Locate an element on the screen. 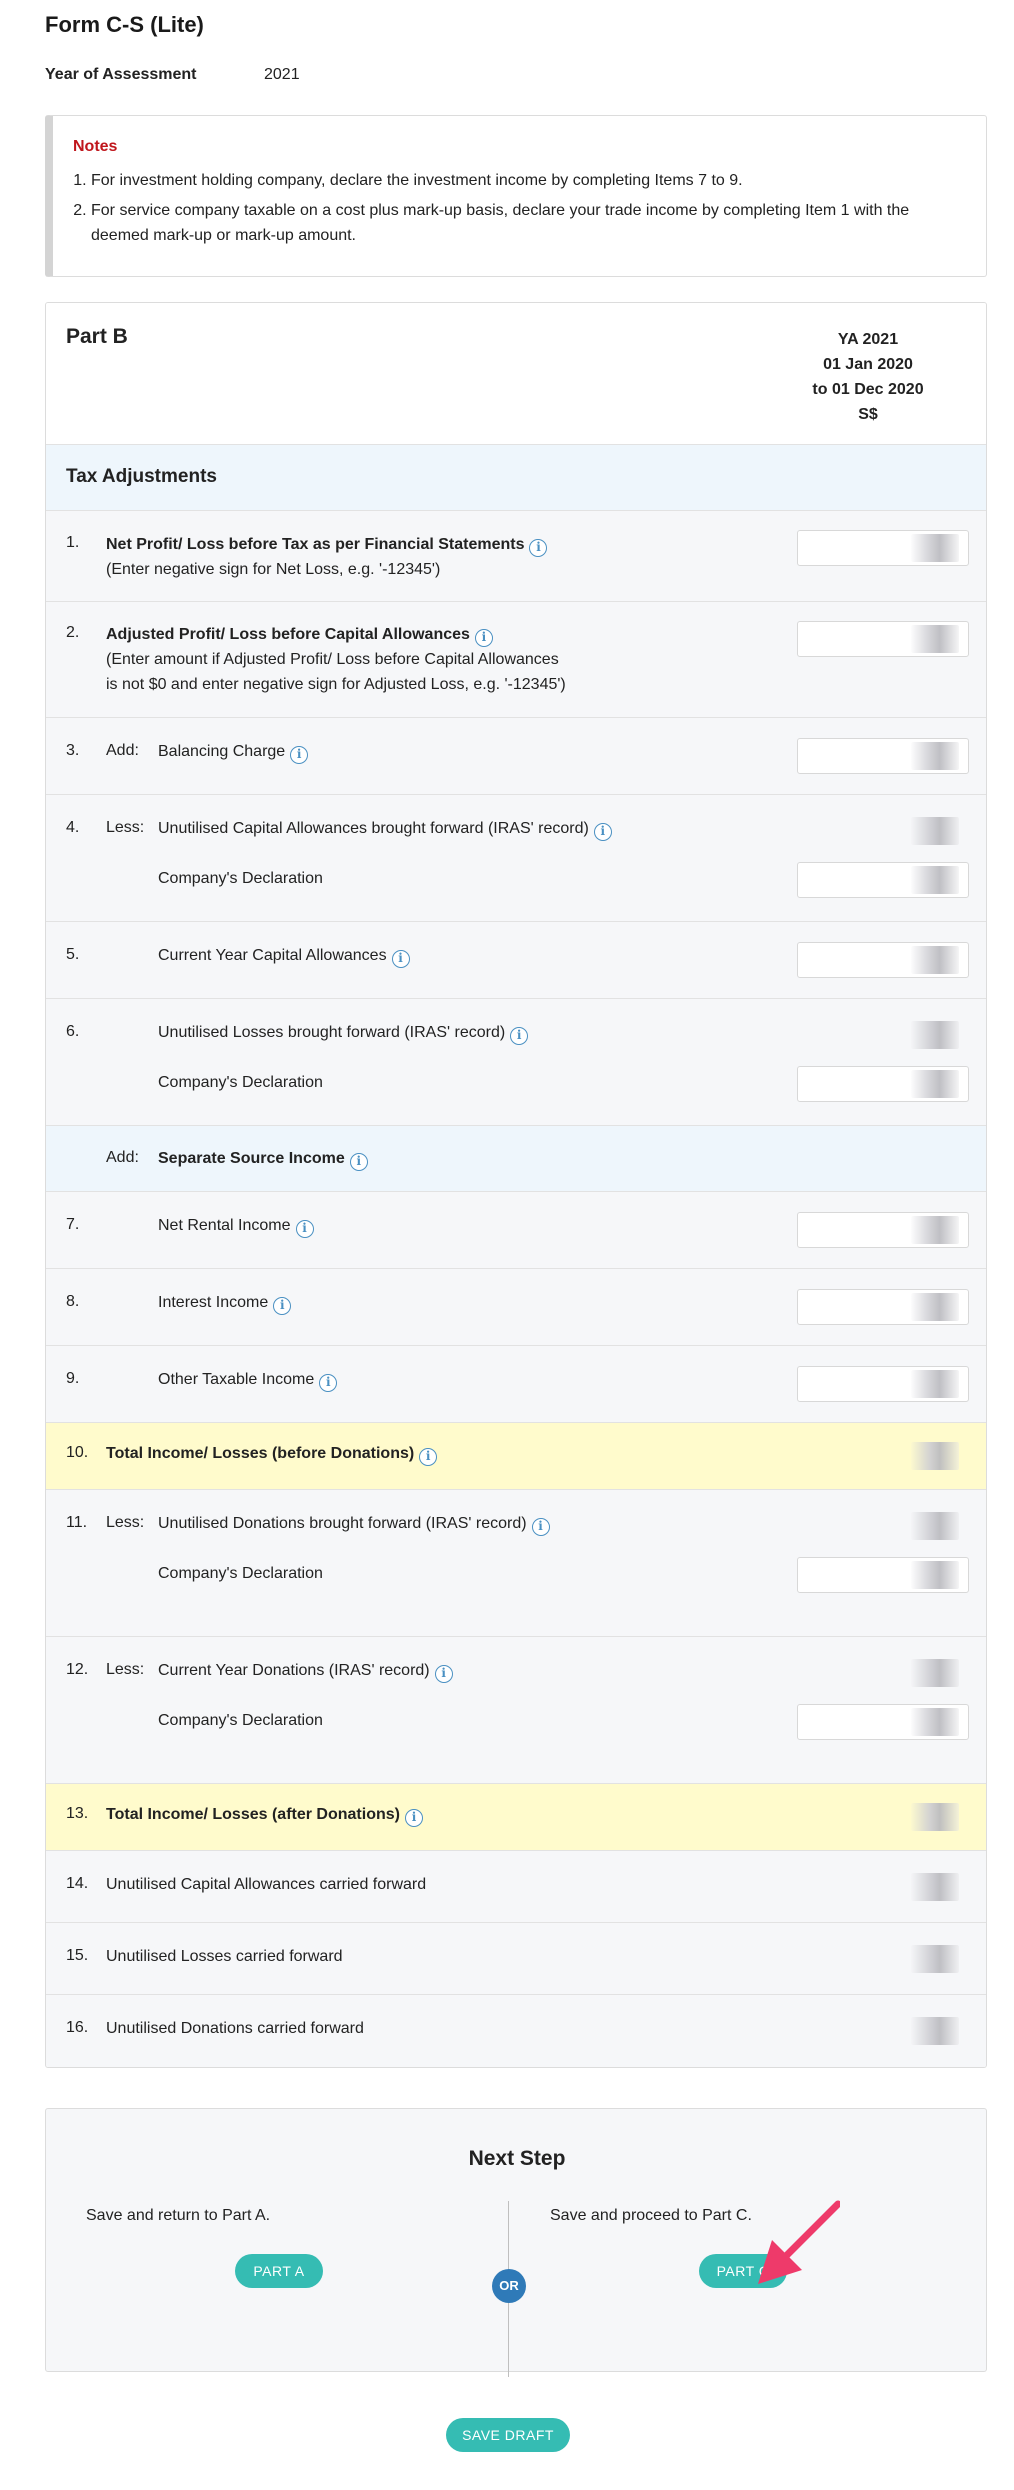  col-head-currency: S$ is located at coordinates (868, 414).